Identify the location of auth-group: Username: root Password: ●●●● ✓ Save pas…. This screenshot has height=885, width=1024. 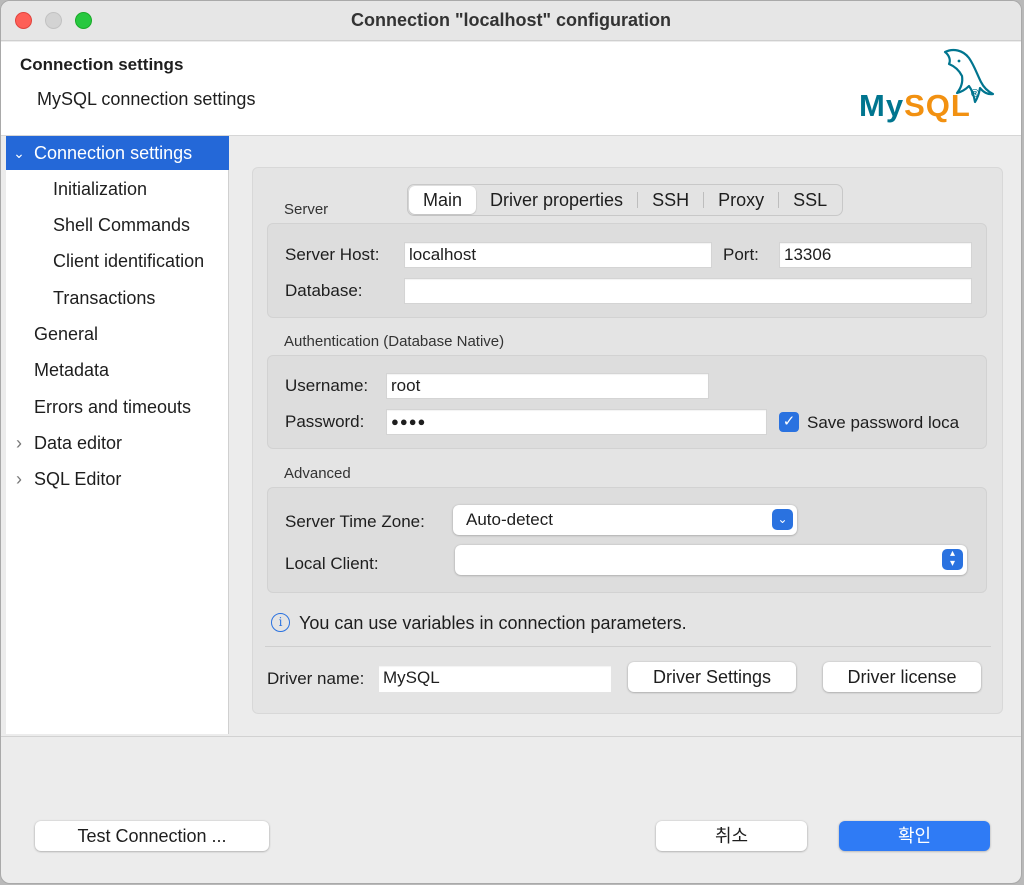
(627, 402).